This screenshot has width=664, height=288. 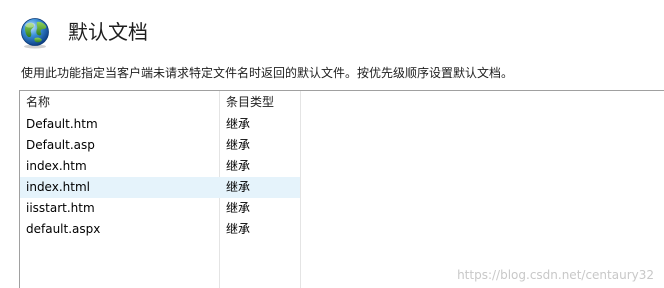 I want to click on document-name: Default.htm, so click(x=62, y=124).